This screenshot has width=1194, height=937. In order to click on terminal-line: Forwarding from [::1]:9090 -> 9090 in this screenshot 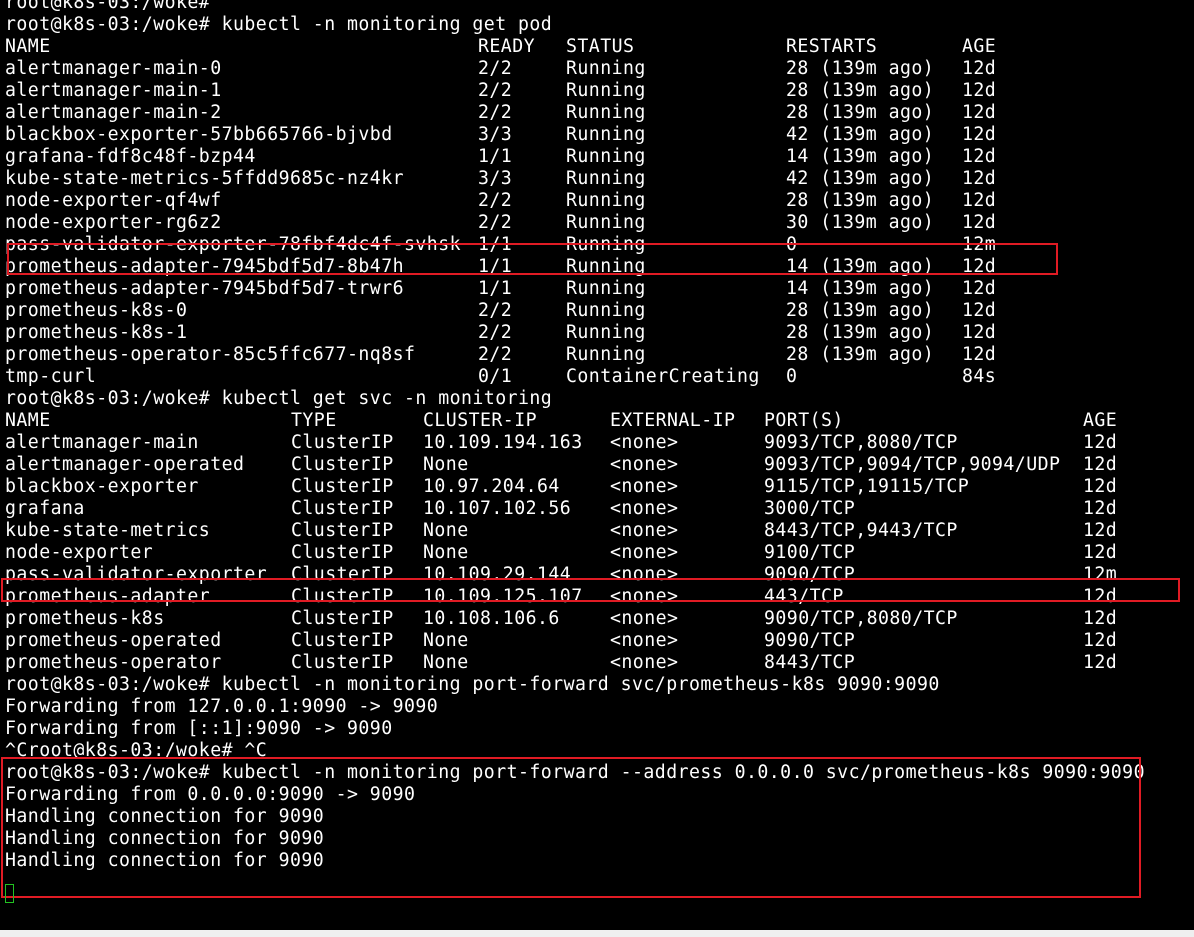, I will do `click(199, 728)`.